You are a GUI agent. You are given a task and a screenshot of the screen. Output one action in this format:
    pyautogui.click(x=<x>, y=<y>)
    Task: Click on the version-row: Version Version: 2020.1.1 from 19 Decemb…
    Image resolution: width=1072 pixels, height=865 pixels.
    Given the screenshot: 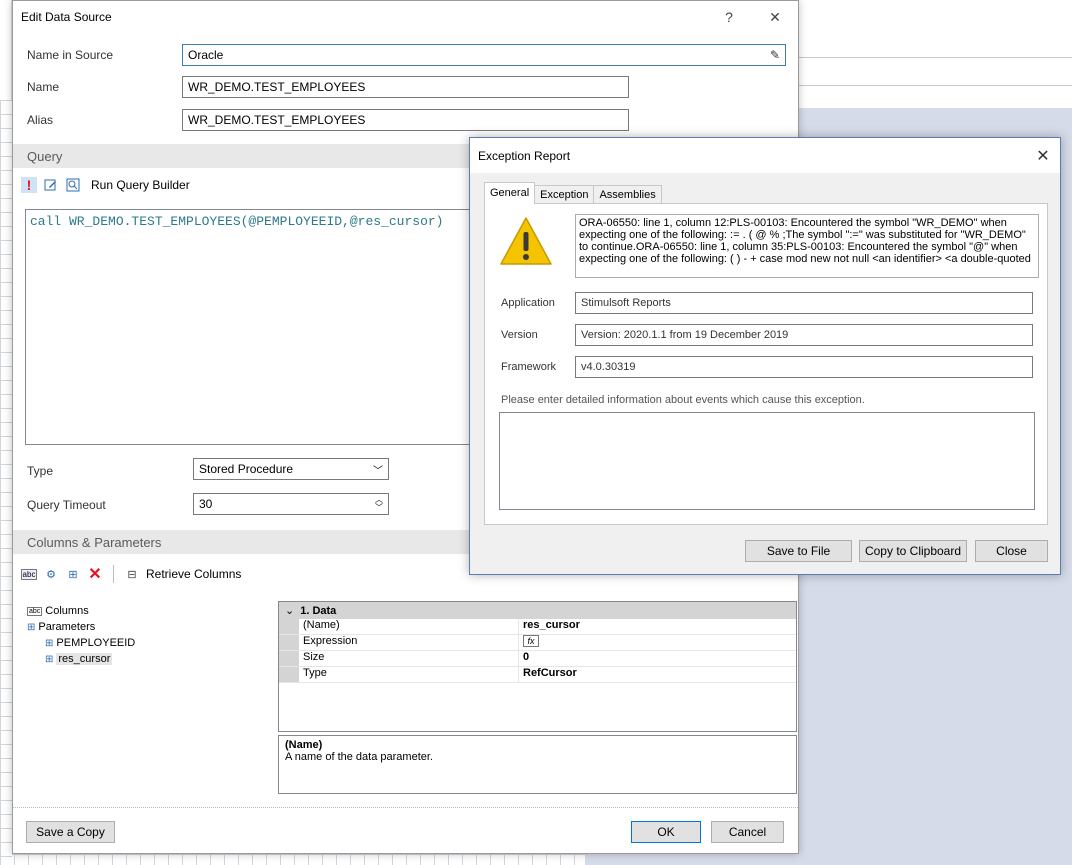 What is the action you would take?
    pyautogui.click(x=767, y=335)
    